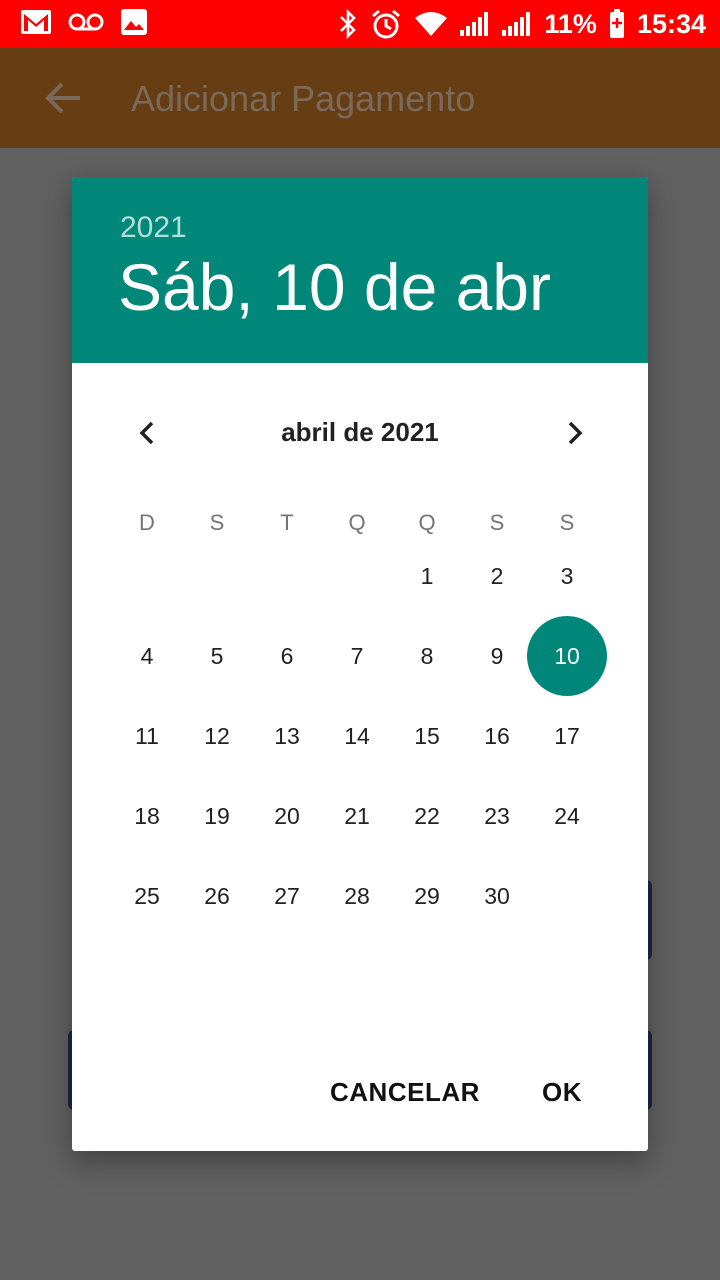 The height and width of the screenshot is (1280, 720). What do you see at coordinates (431, 24) in the screenshot?
I see `wifi-icon` at bounding box center [431, 24].